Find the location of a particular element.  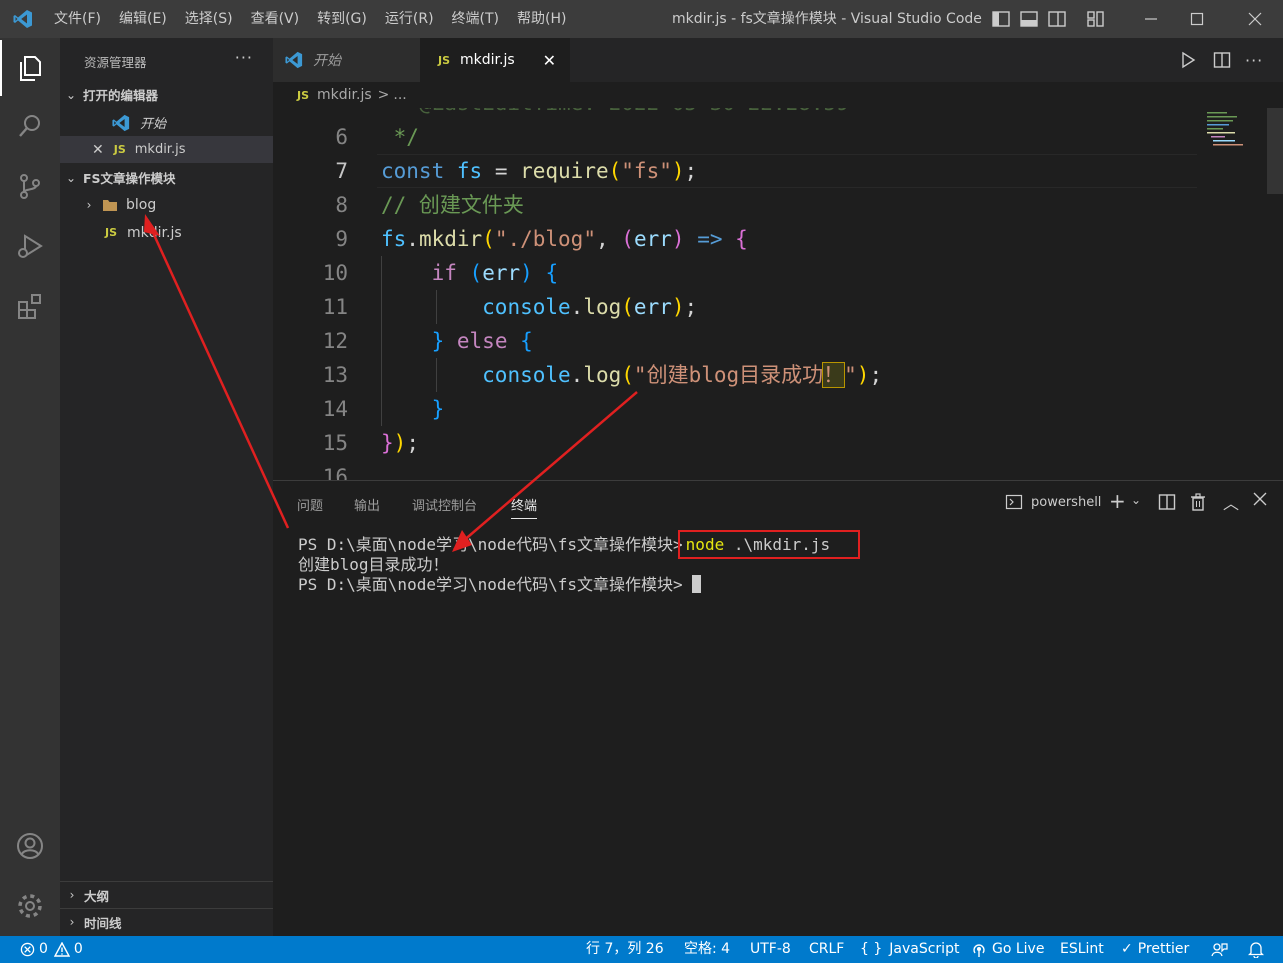

line-number: 11 is located at coordinates (335, 307).